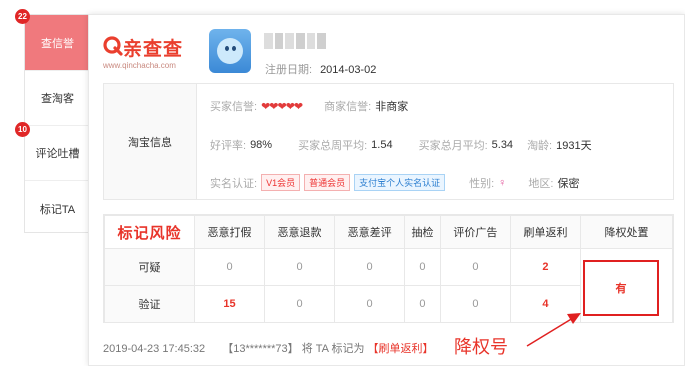 This screenshot has width=685, height=366. I want to click on verify-row: 实名认证: V1会员 普通会员 支付宝个人实名认证 性别: ♀ 地区: 保密, so click(394, 182).